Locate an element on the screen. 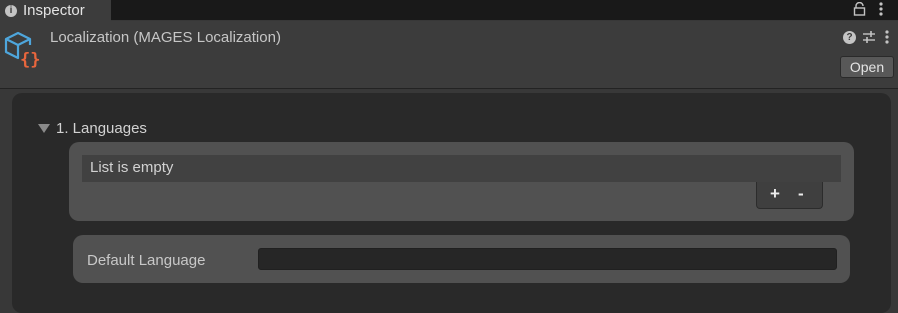 This screenshot has height=313, width=898. languages-foldout-label: 1. Languages is located at coordinates (101, 128).